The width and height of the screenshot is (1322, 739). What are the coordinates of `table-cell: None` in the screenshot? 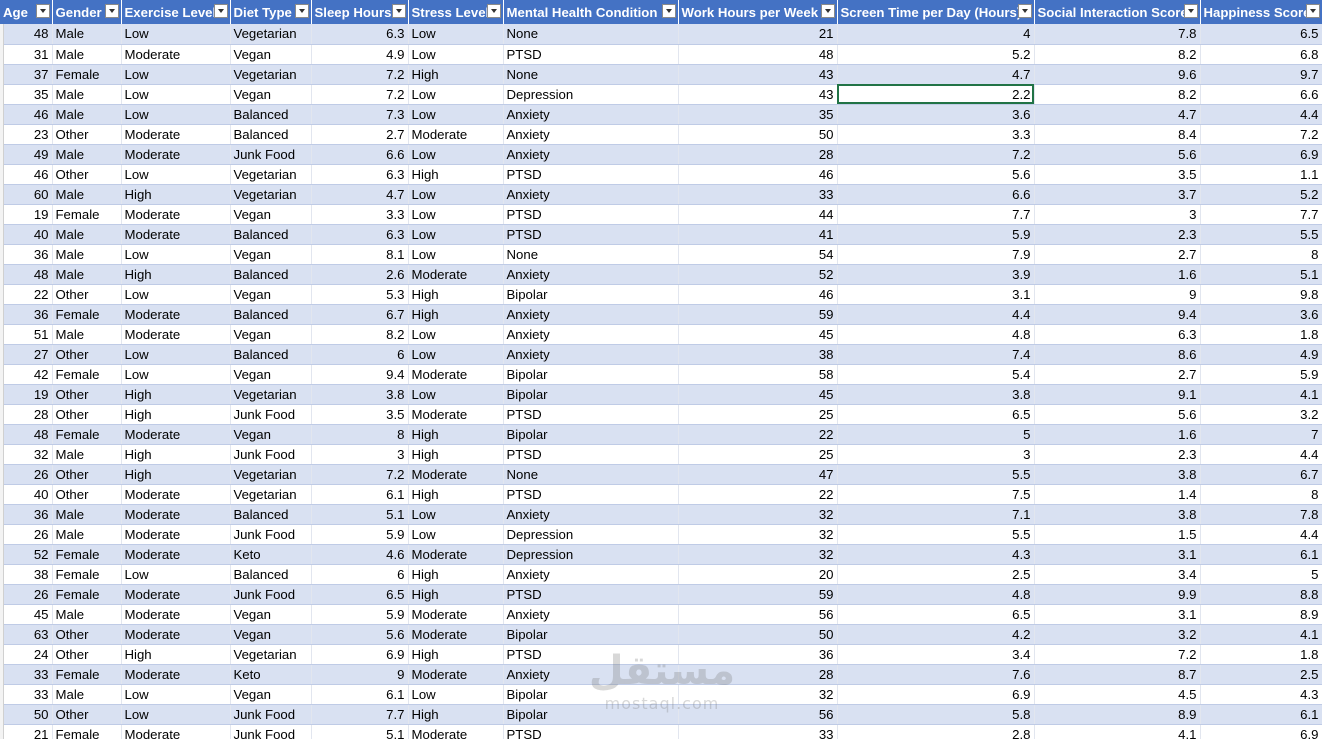 It's located at (591, 254).